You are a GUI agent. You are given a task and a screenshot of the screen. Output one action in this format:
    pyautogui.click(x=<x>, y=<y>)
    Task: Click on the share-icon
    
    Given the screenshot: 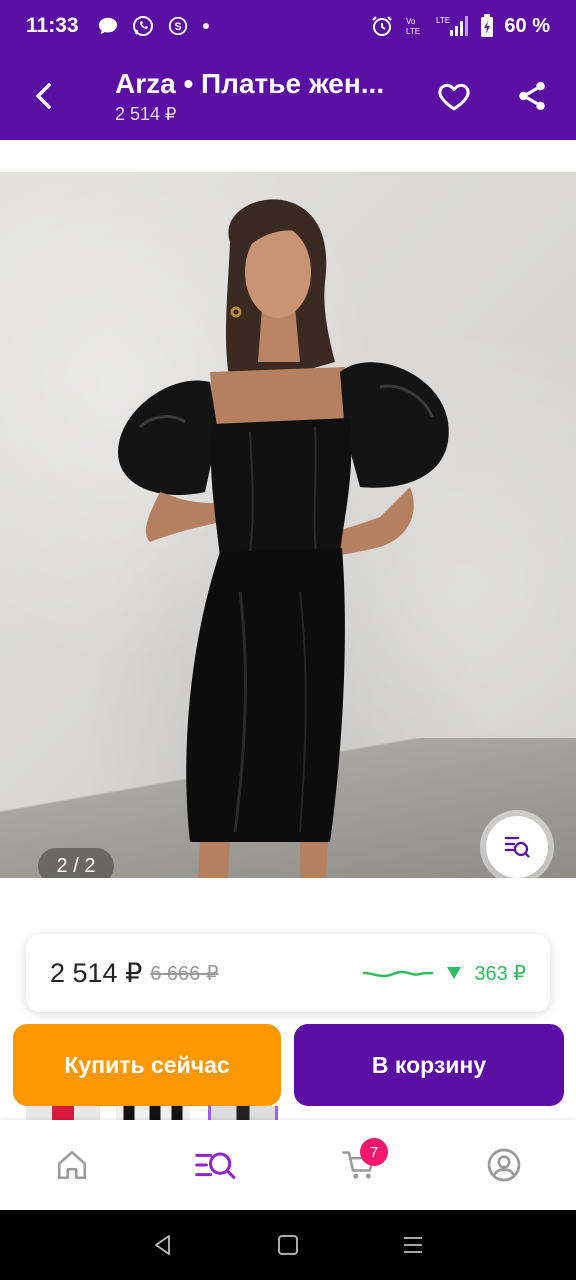 What is the action you would take?
    pyautogui.click(x=532, y=96)
    